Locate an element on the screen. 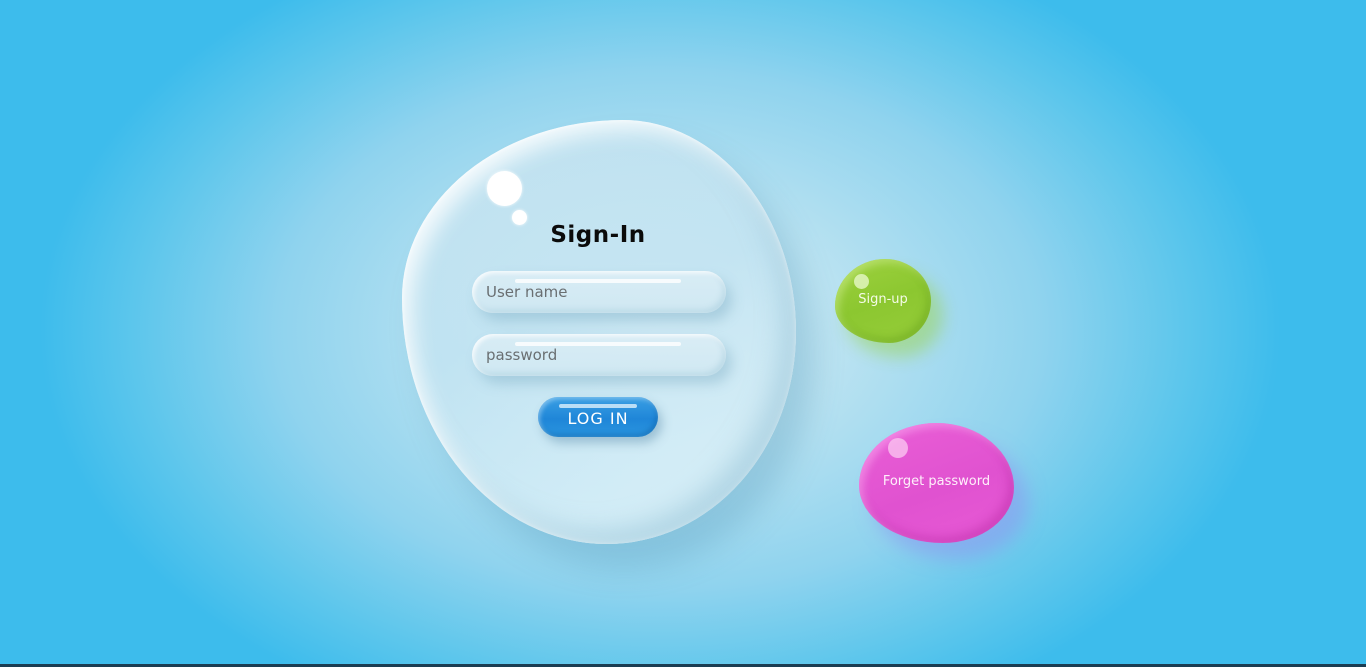  forget-password-label: Forget password is located at coordinates (936, 481).